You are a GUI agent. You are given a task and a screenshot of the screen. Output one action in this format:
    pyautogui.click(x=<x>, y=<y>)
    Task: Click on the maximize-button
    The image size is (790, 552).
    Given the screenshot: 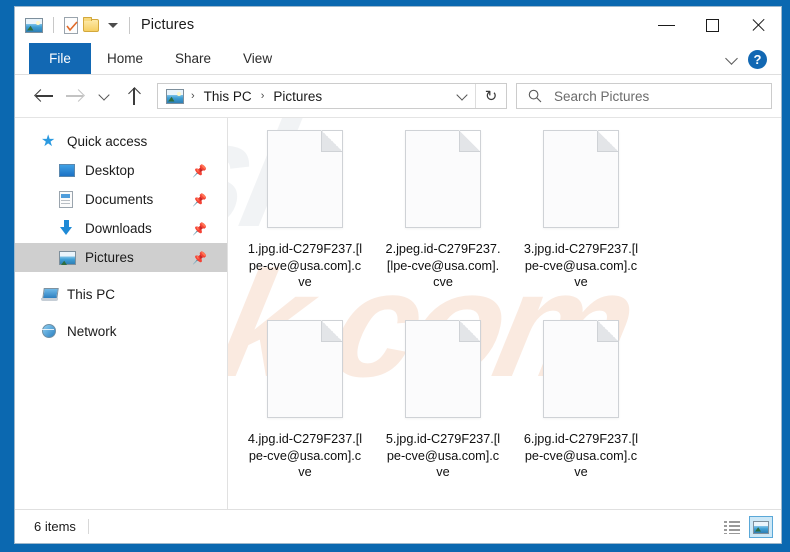 What is the action you would take?
    pyautogui.click(x=712, y=25)
    